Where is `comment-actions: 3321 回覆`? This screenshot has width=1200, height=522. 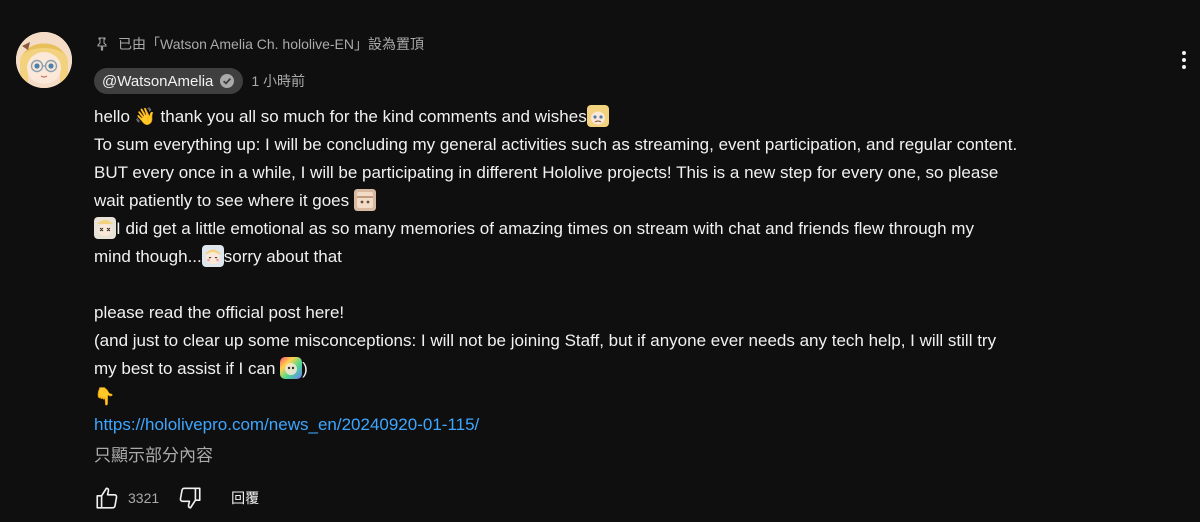 comment-actions: 3321 回覆 is located at coordinates (174, 498).